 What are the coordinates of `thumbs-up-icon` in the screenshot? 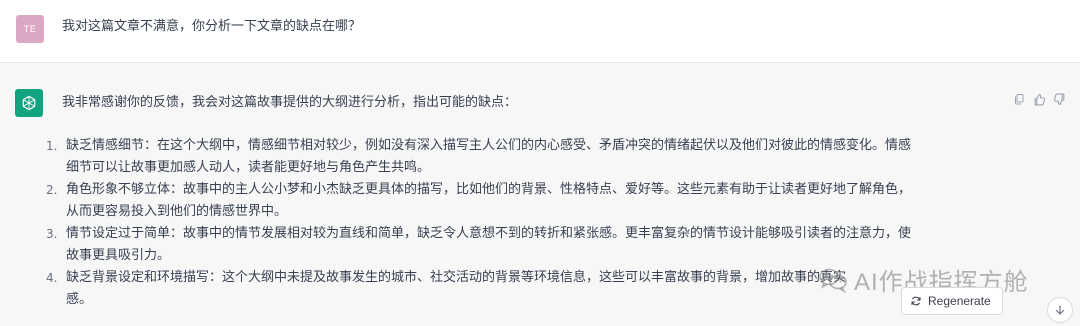 It's located at (1039, 99).